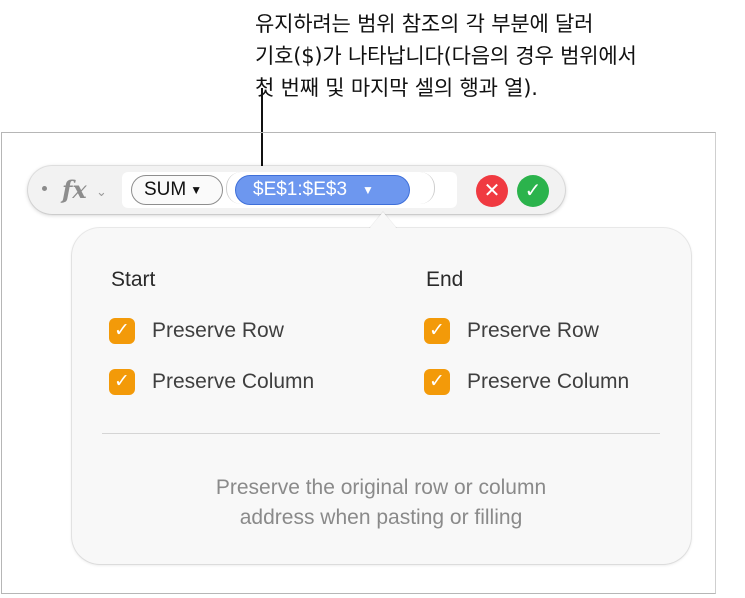 The image size is (745, 598). I want to click on cancel-button: ✕, so click(492, 191).